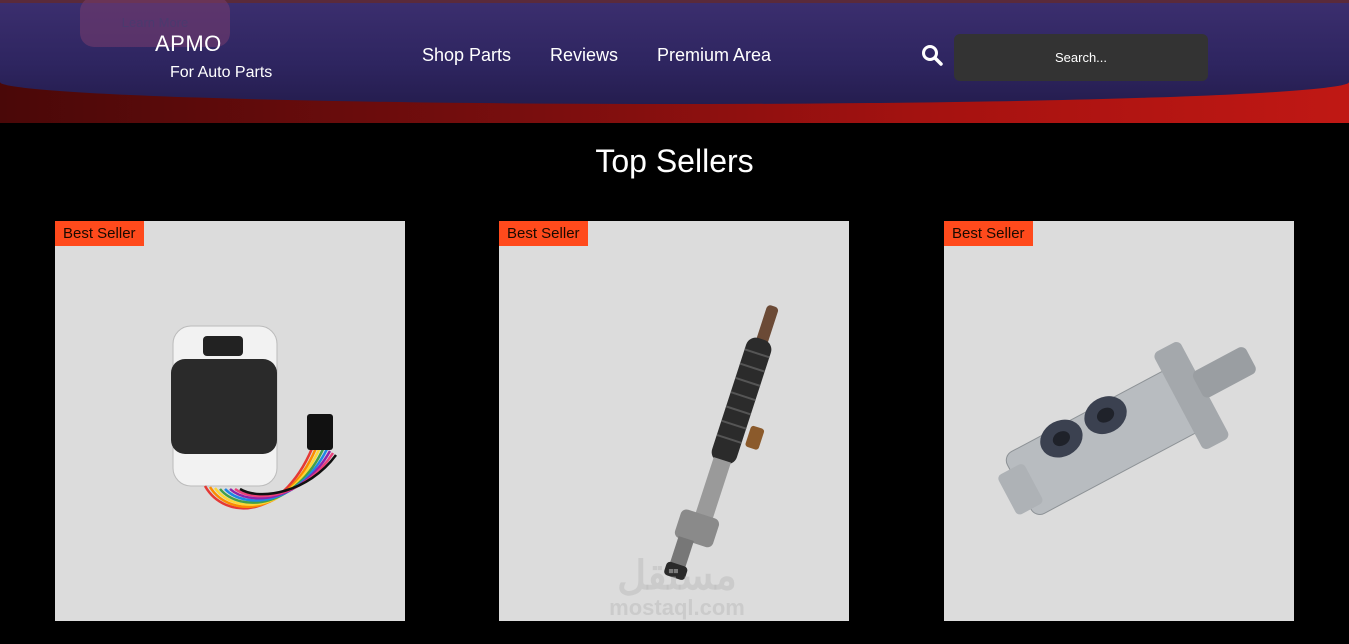 The height and width of the screenshot is (644, 1349). What do you see at coordinates (714, 55) in the screenshot?
I see `nav-premium-area: Premium Area` at bounding box center [714, 55].